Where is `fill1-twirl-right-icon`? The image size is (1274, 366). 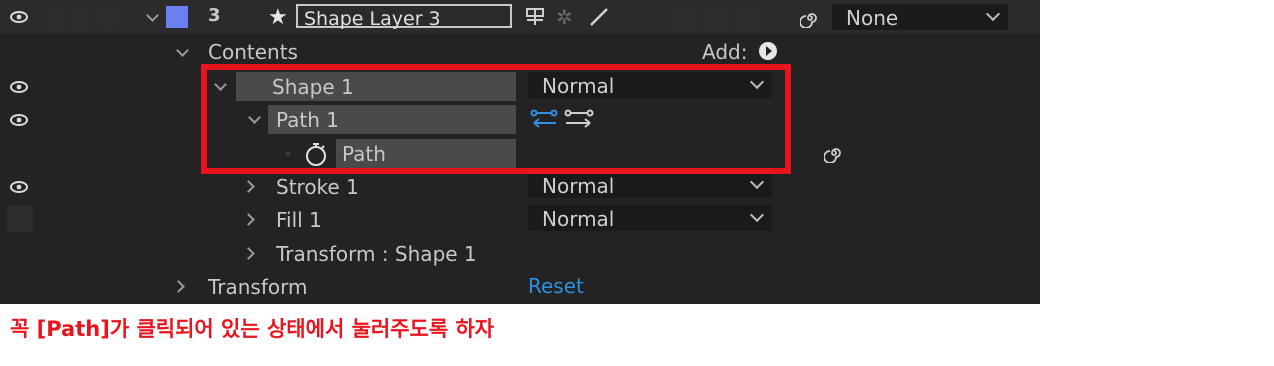 fill1-twirl-right-icon is located at coordinates (248, 219).